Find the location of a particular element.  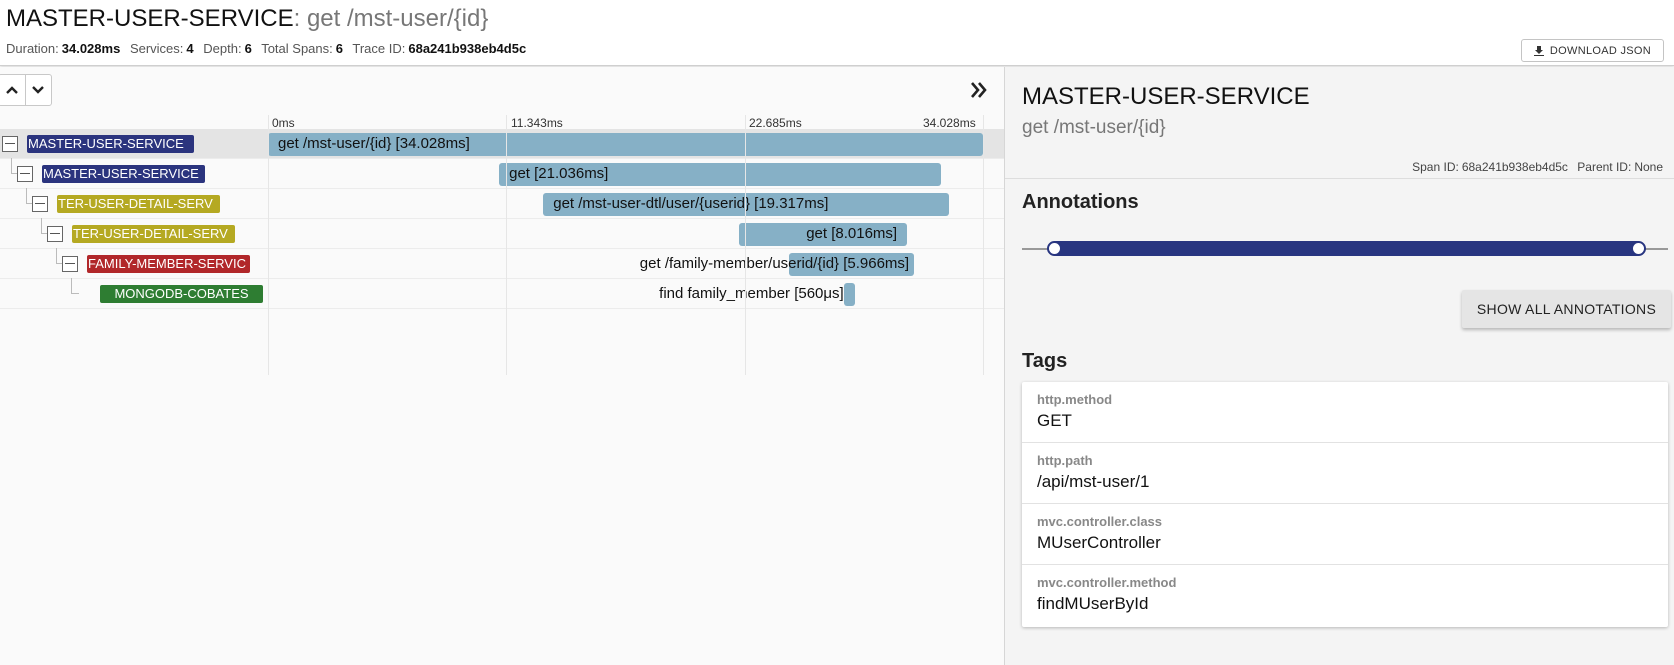

tag-key: mvc.controller.class is located at coordinates (1100, 521).